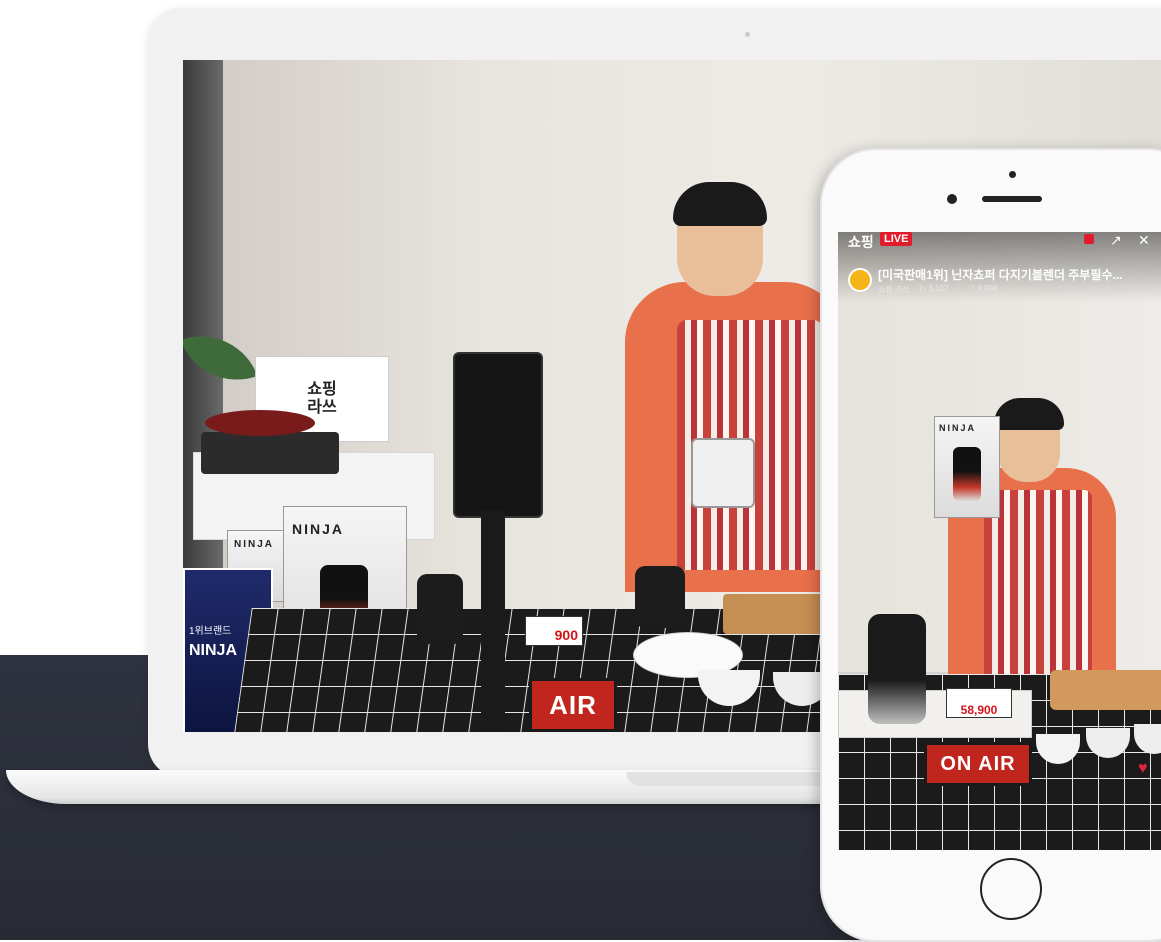  What do you see at coordinates (894, 289) in the screenshot?
I see `channel-name: 쇼핑 라쓰` at bounding box center [894, 289].